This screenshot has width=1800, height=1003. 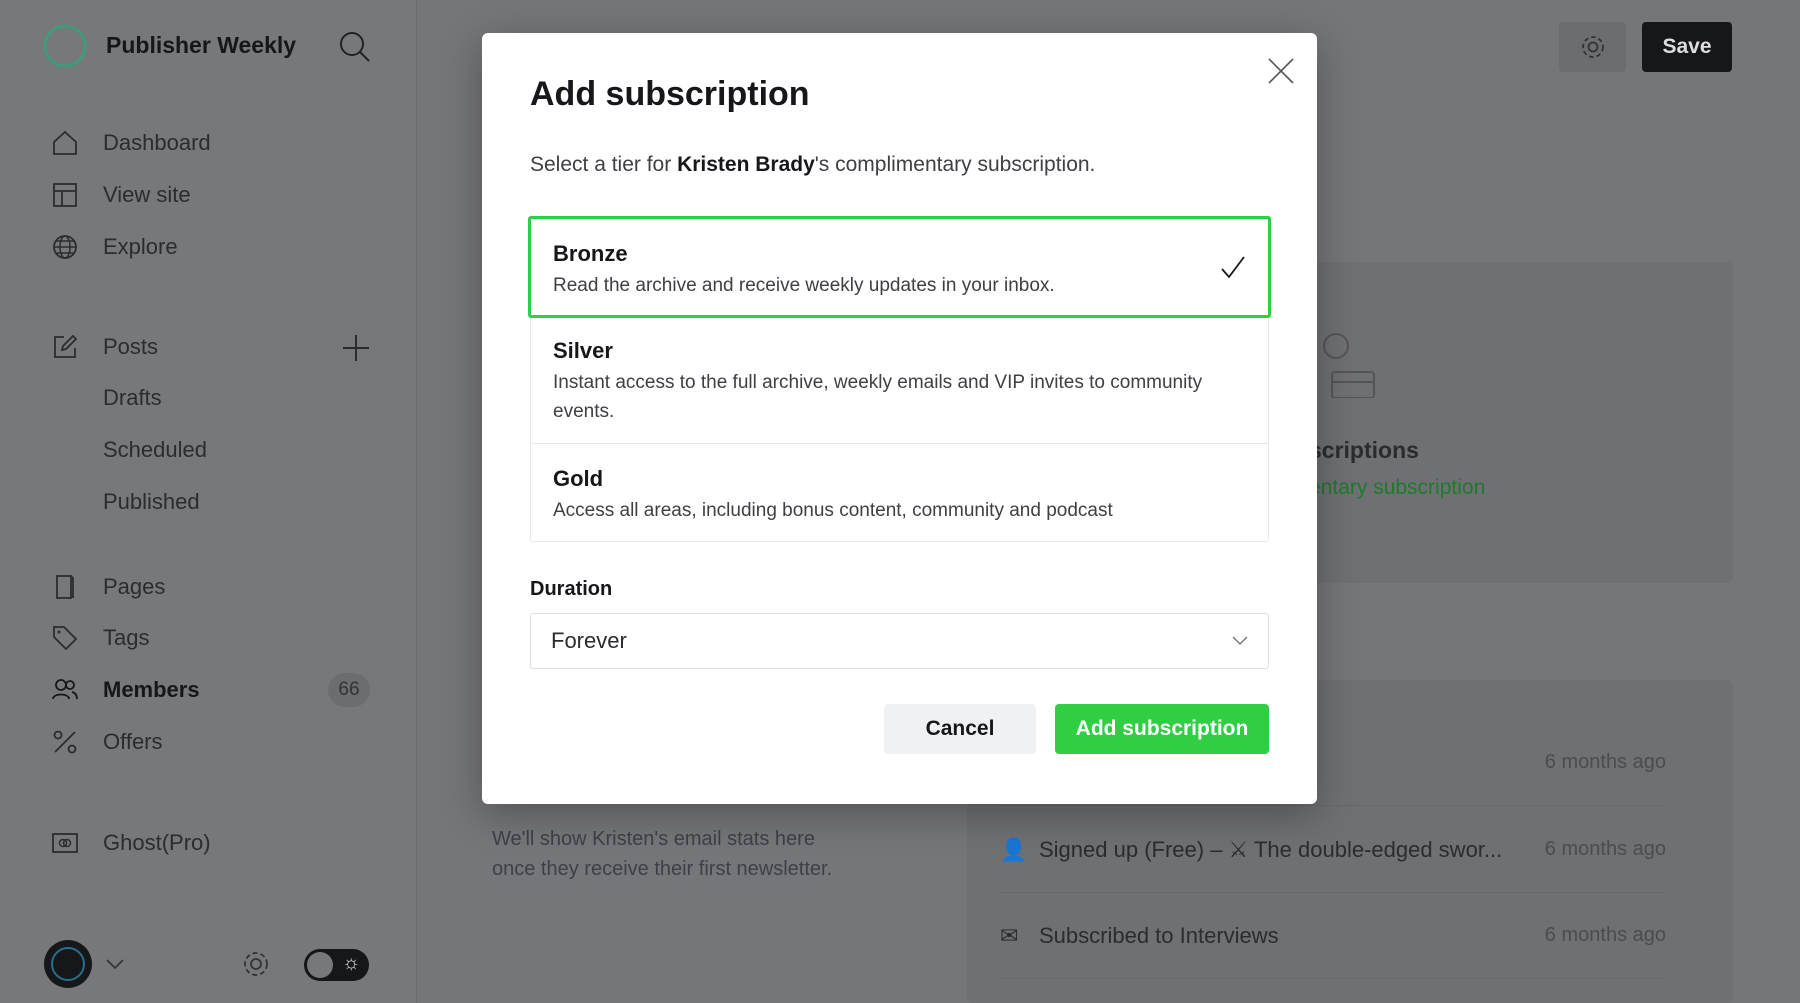 What do you see at coordinates (578, 478) in the screenshot?
I see `tier-name: Gold` at bounding box center [578, 478].